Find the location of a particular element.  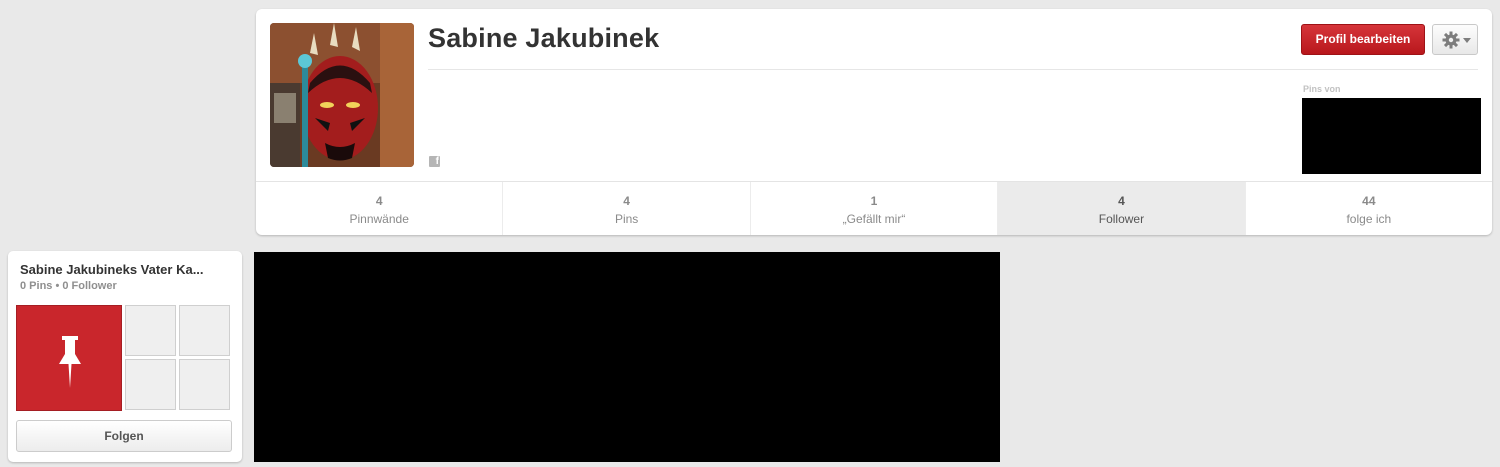

stat-likes: 1 „Gefällt mir“ is located at coordinates (875, 208).